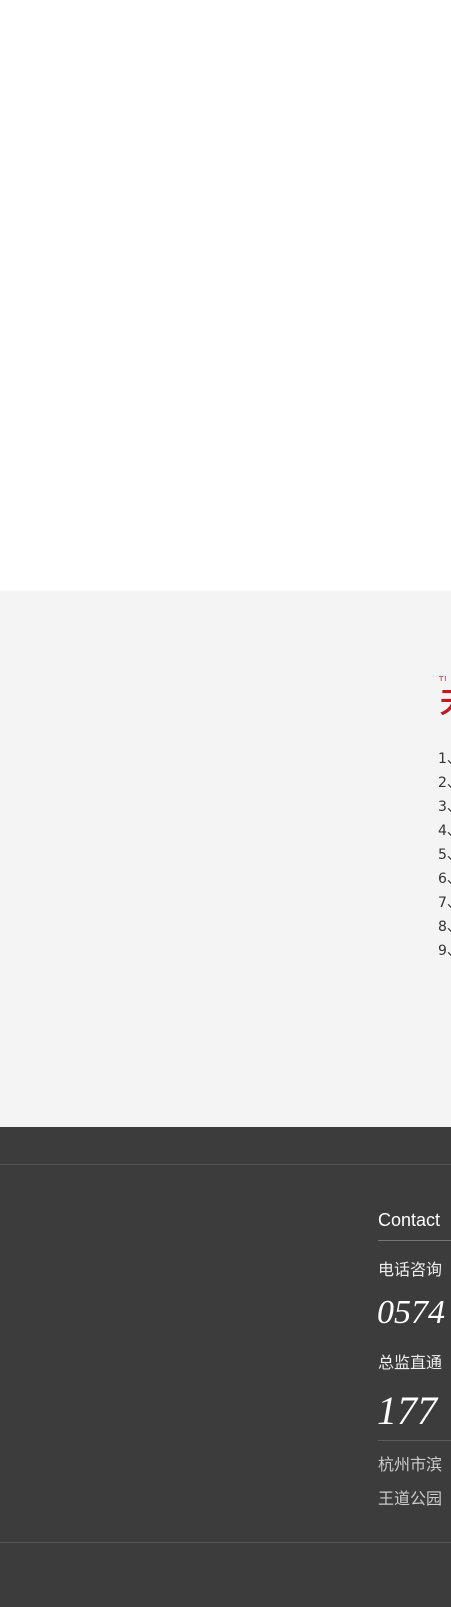 The image size is (451, 1607). What do you see at coordinates (444, 927) in the screenshot?
I see `list-item: 8、` at bounding box center [444, 927].